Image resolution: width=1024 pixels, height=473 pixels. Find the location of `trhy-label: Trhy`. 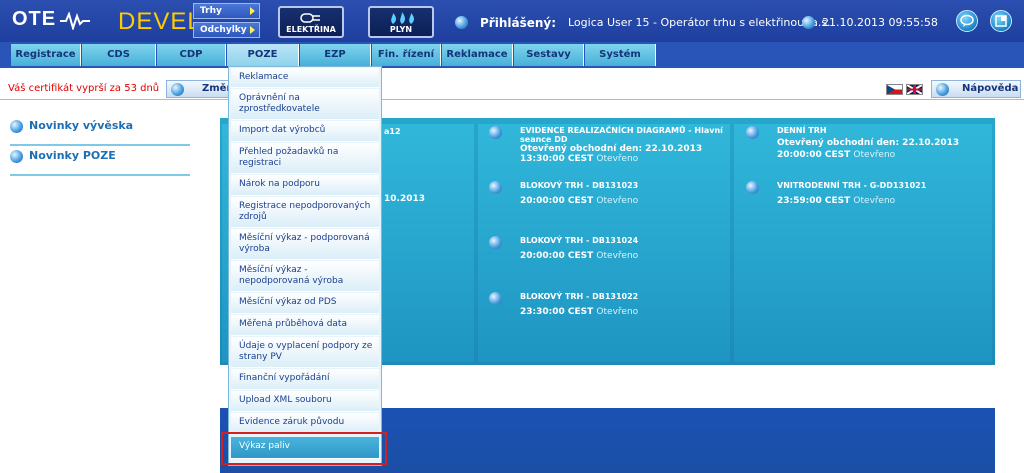

trhy-label: Trhy is located at coordinates (211, 11).